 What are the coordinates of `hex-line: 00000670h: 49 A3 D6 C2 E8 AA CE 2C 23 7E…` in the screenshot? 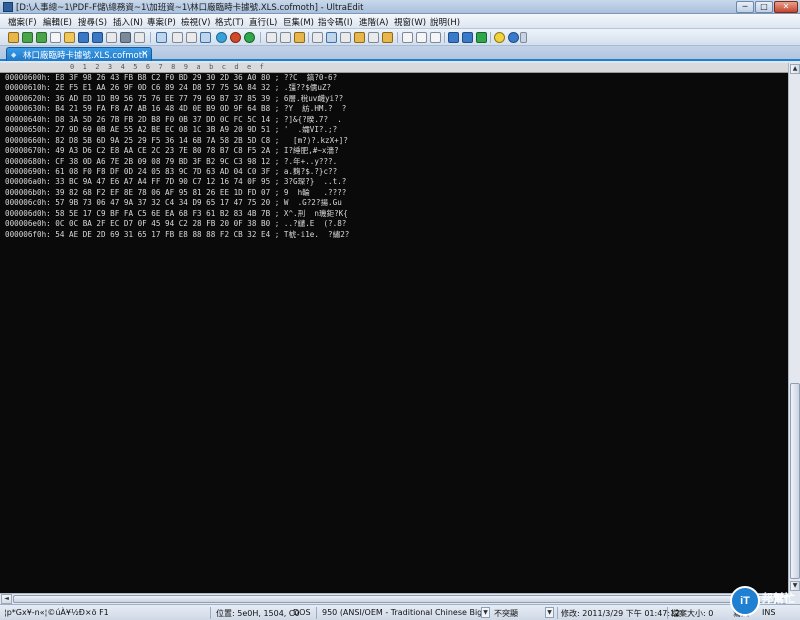 It's located at (177, 151).